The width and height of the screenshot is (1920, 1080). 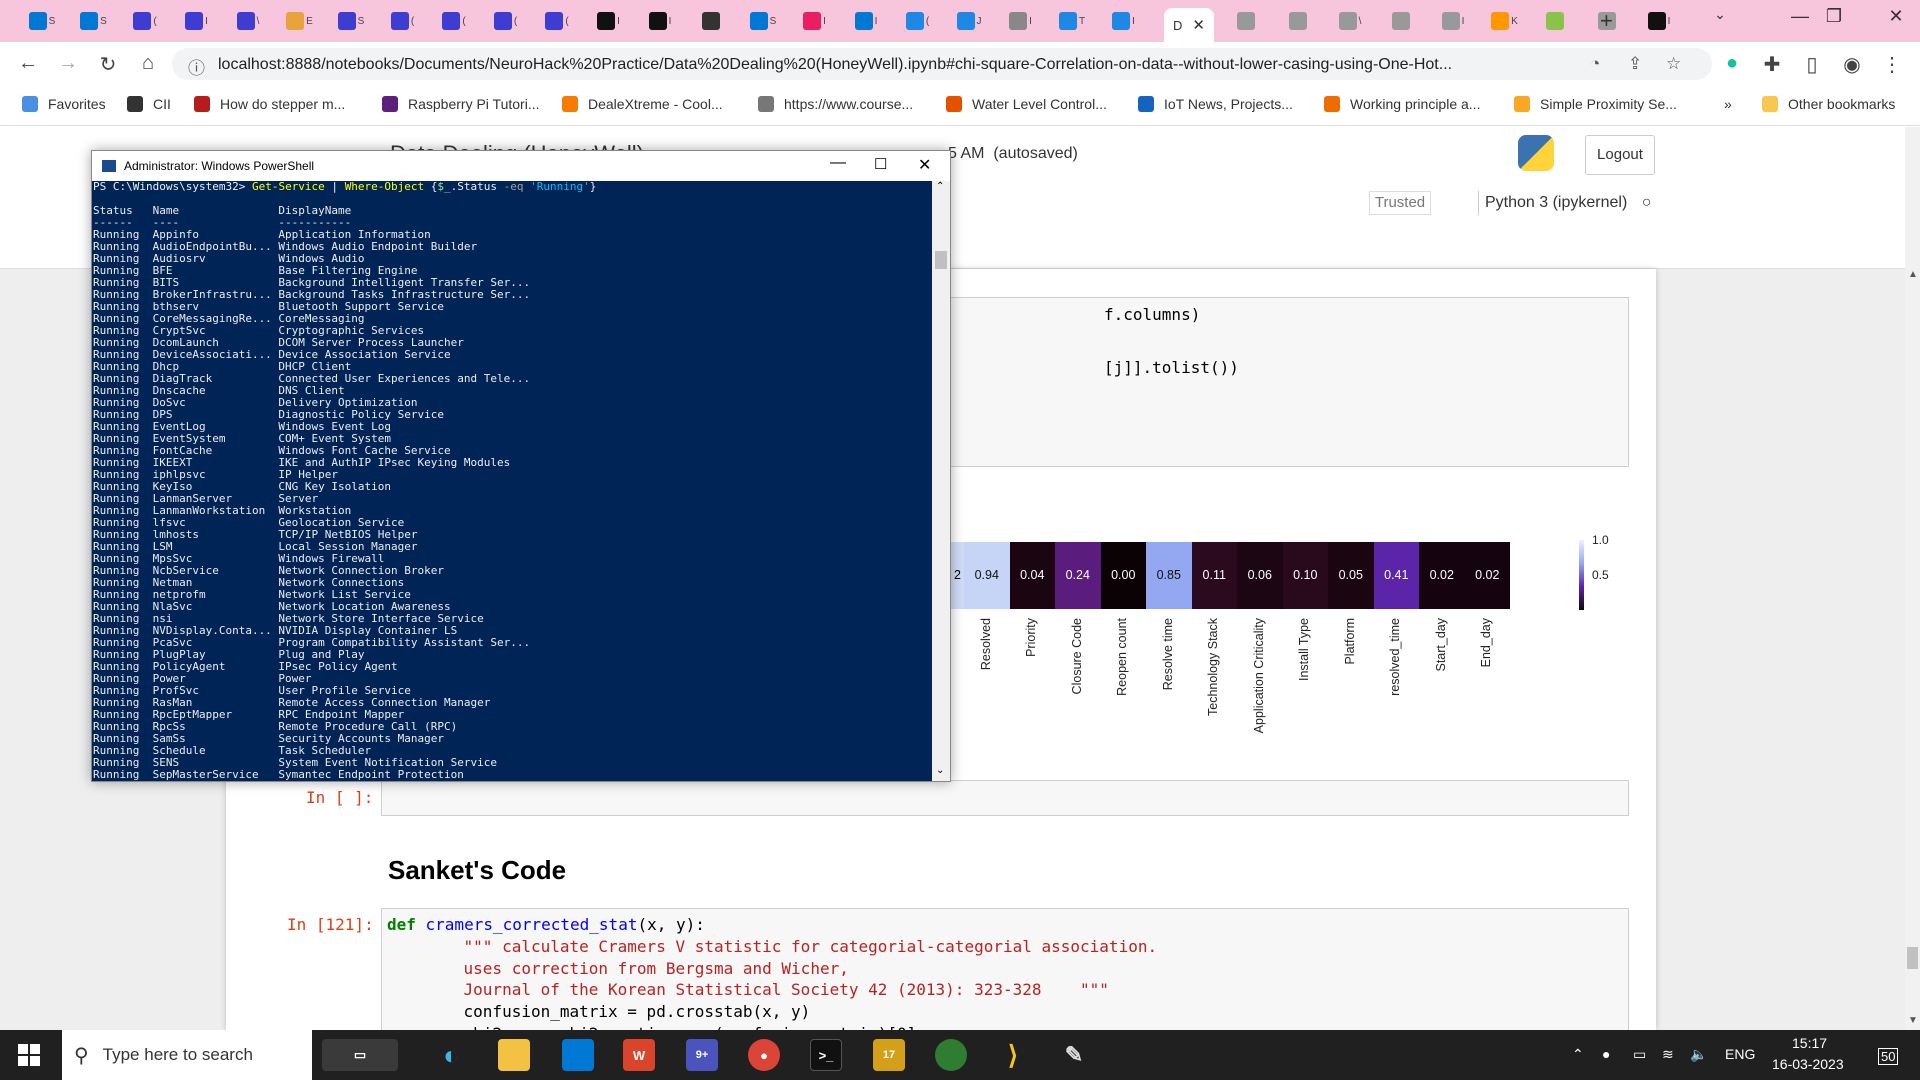 What do you see at coordinates (360, 1055) in the screenshot?
I see `search-highlight-icon: ▭` at bounding box center [360, 1055].